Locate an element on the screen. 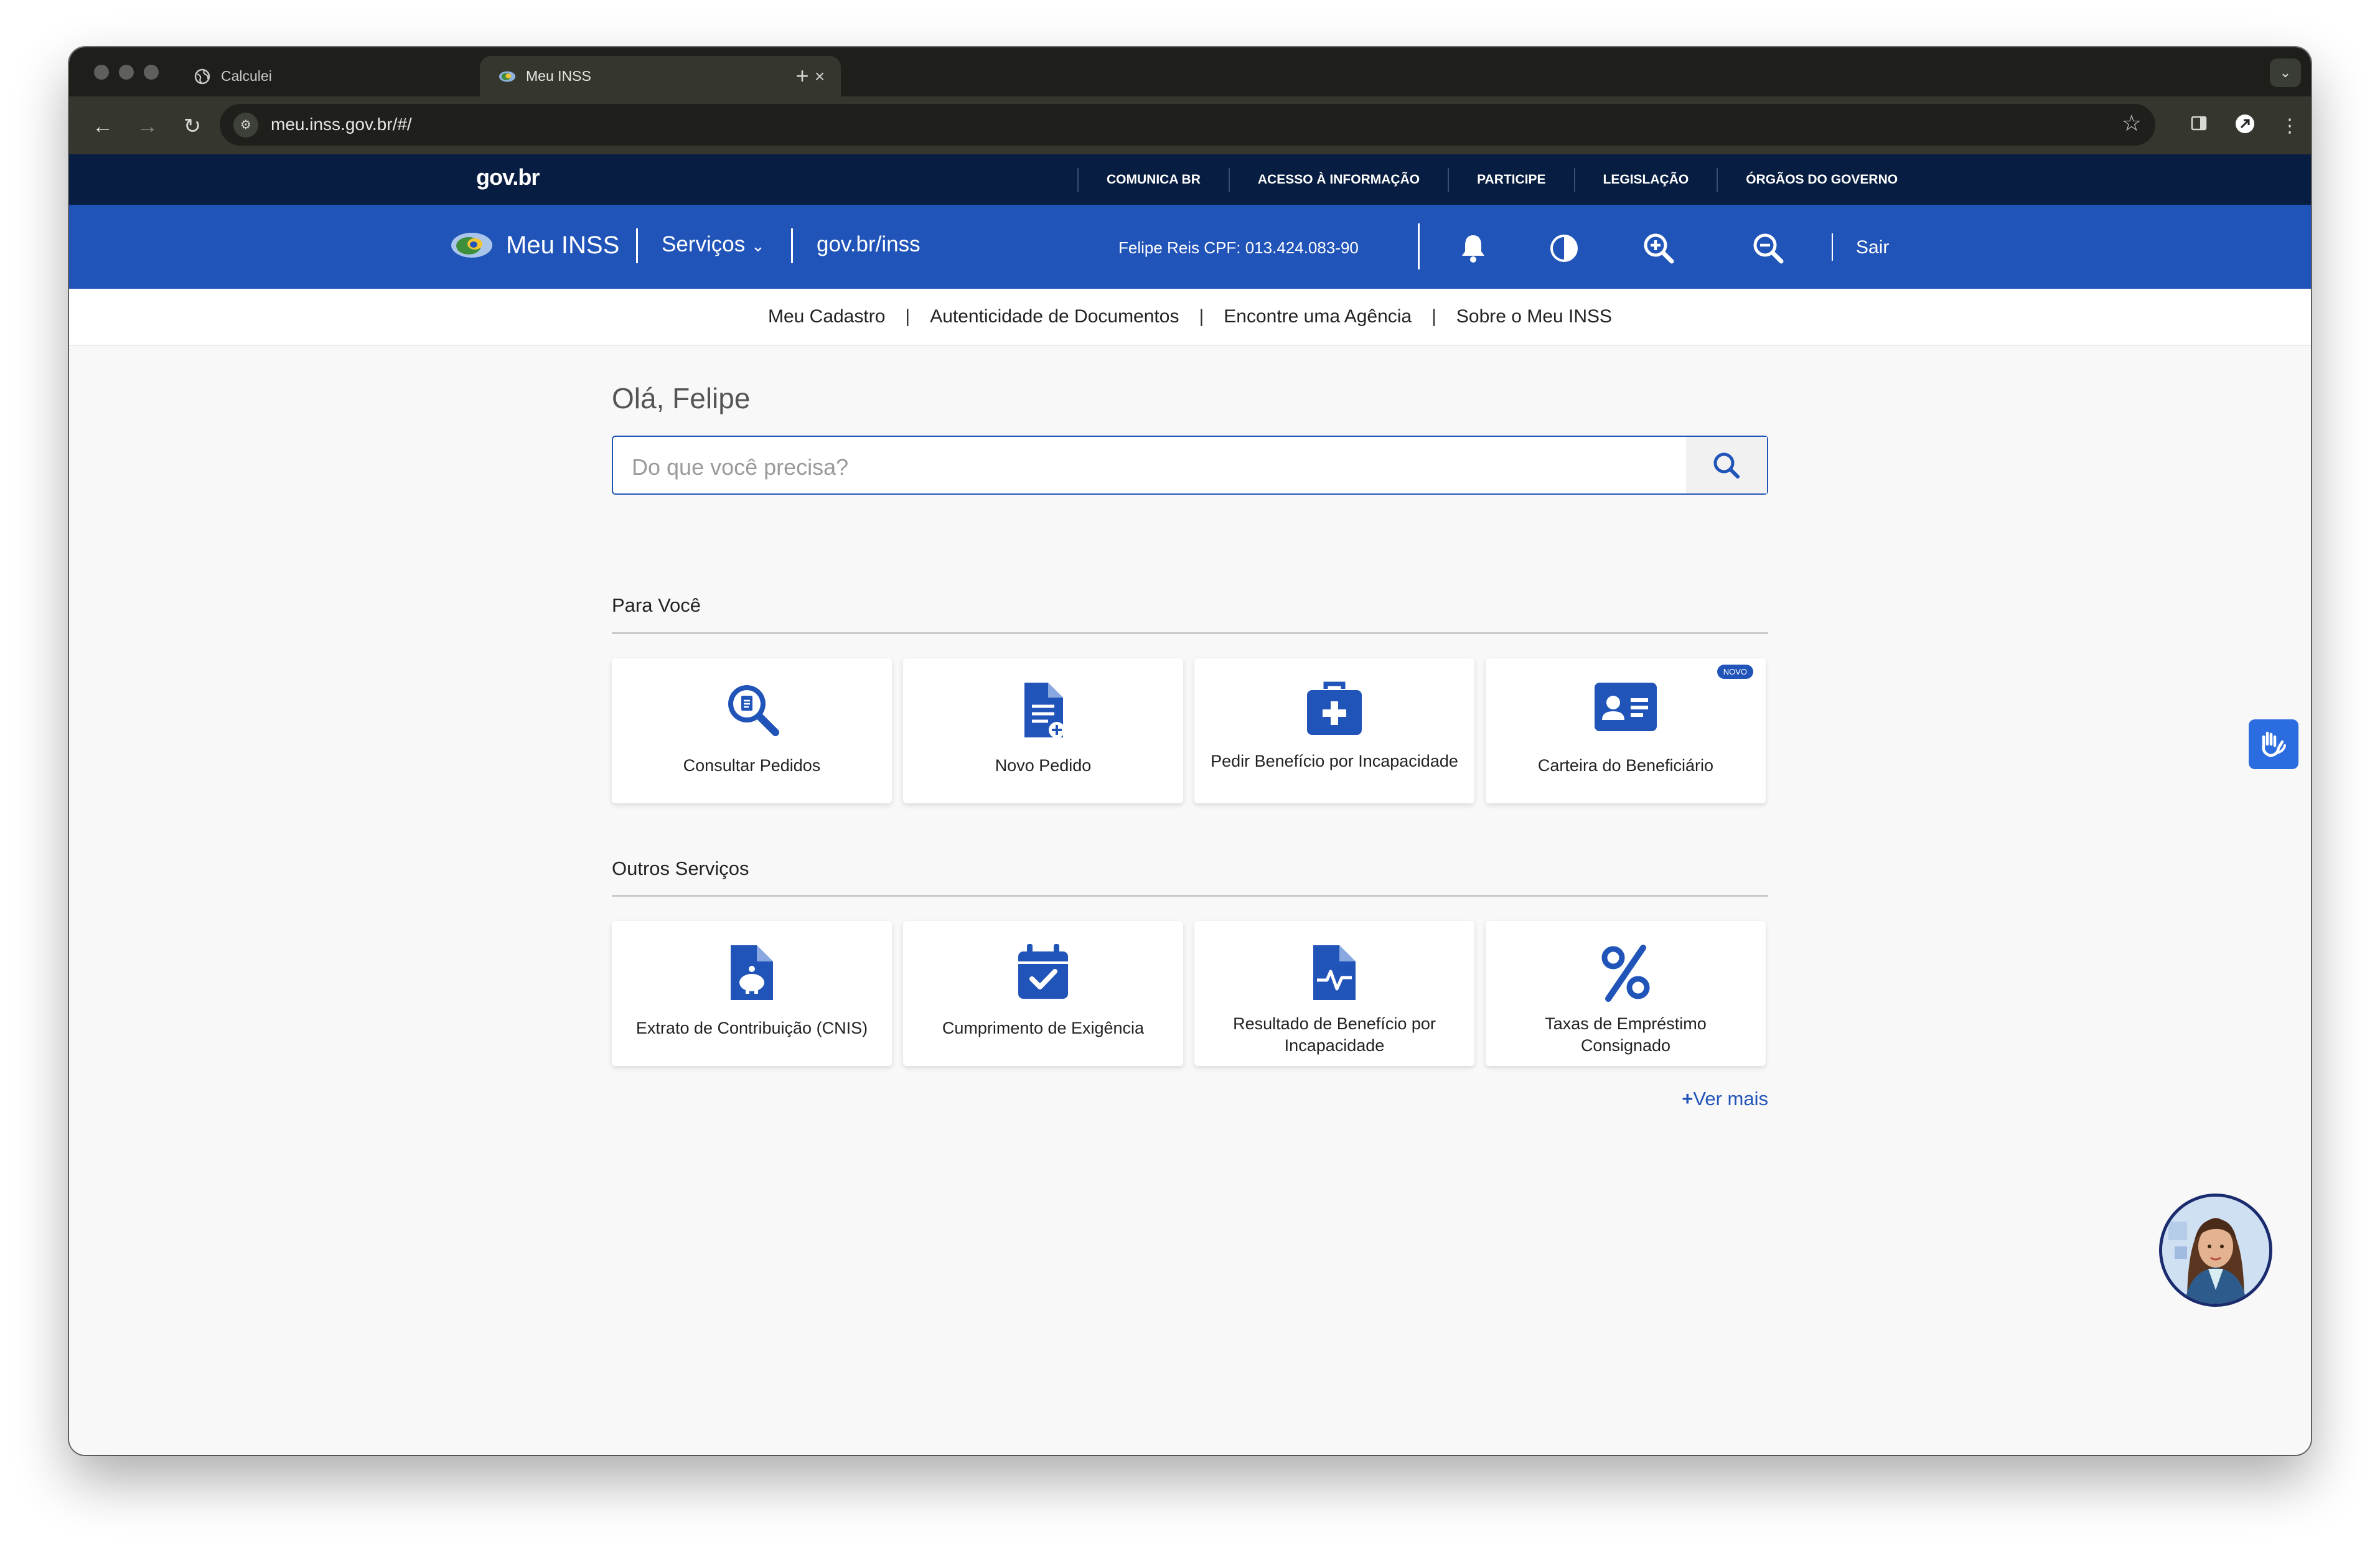 The width and height of the screenshot is (2380, 1547). more-menu-icon: ⋮ is located at coordinates (2289, 126).